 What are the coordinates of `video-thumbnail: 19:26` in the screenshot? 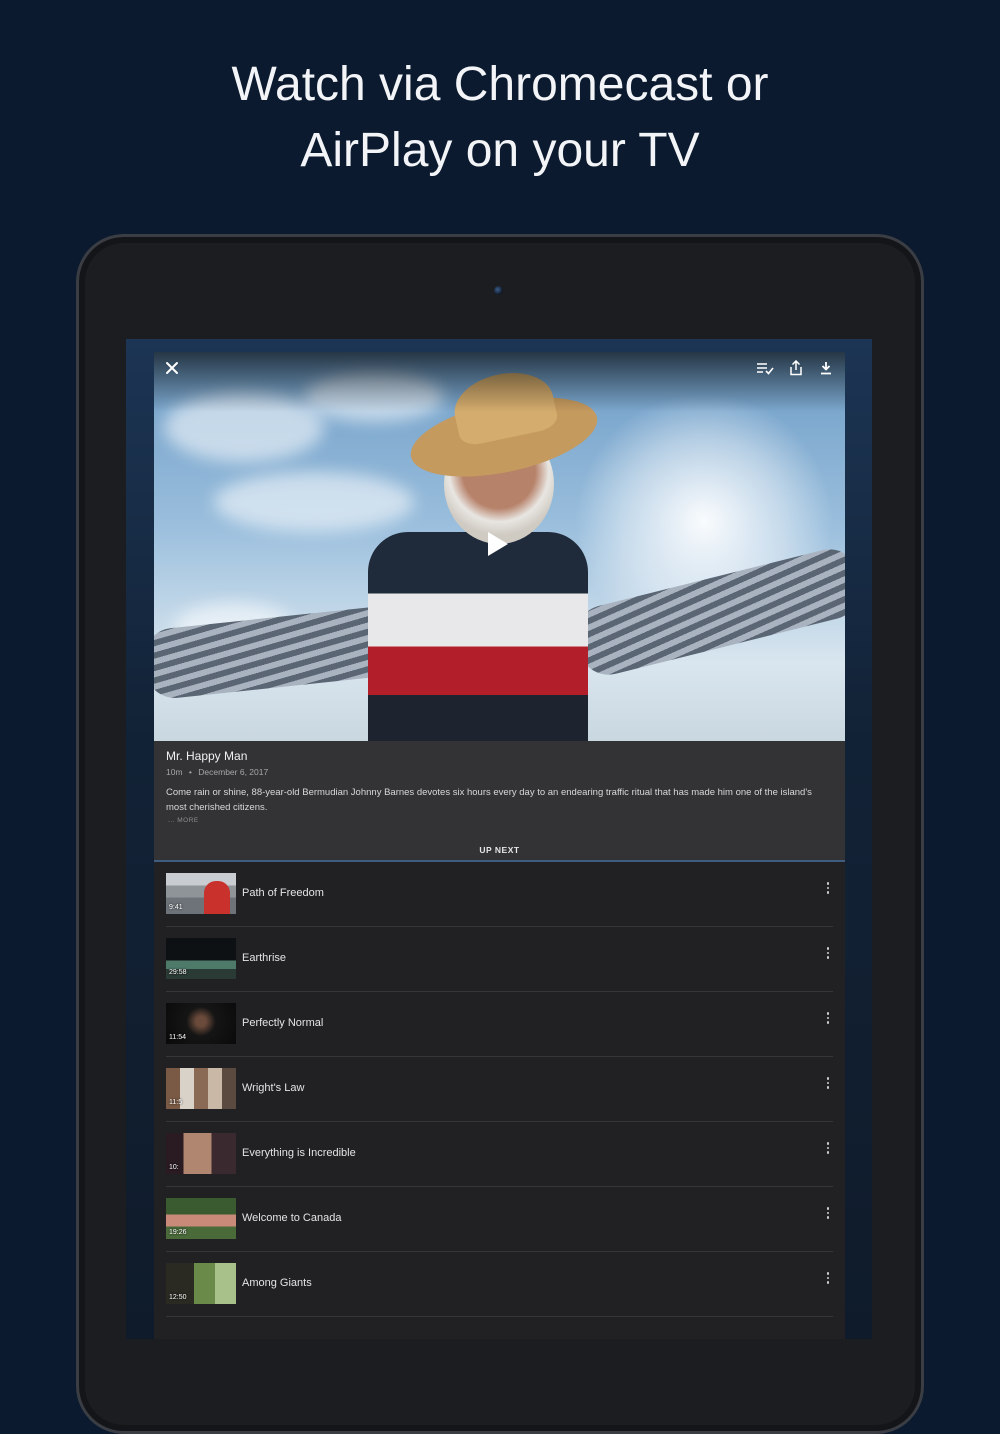 It's located at (201, 1218).